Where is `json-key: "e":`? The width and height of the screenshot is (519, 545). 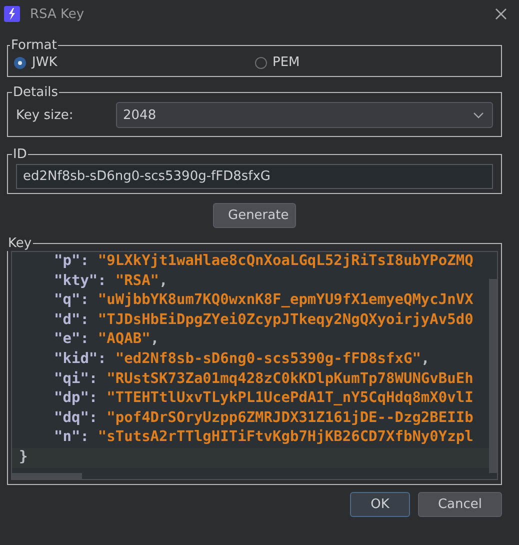
json-key: "e": is located at coordinates (71, 339).